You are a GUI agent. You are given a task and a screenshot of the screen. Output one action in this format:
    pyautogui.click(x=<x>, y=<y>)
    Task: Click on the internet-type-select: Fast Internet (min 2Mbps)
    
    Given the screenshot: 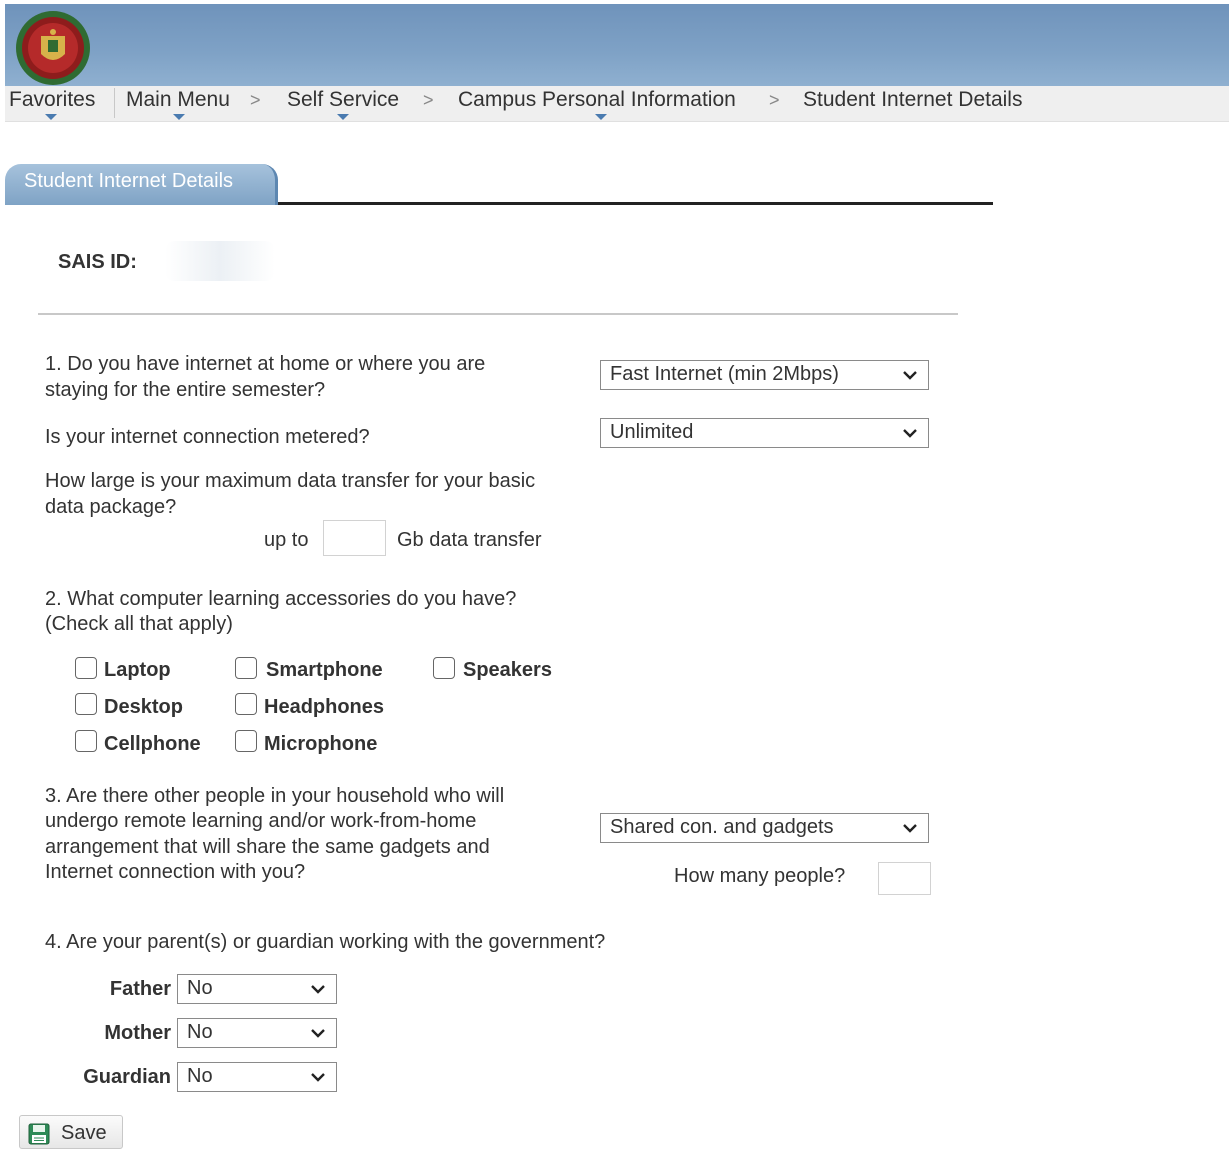 What is the action you would take?
    pyautogui.click(x=764, y=375)
    